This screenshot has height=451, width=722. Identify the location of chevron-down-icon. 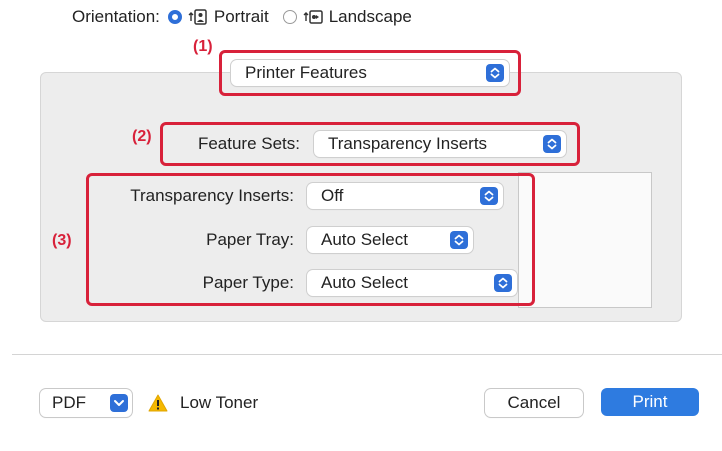
(119, 403).